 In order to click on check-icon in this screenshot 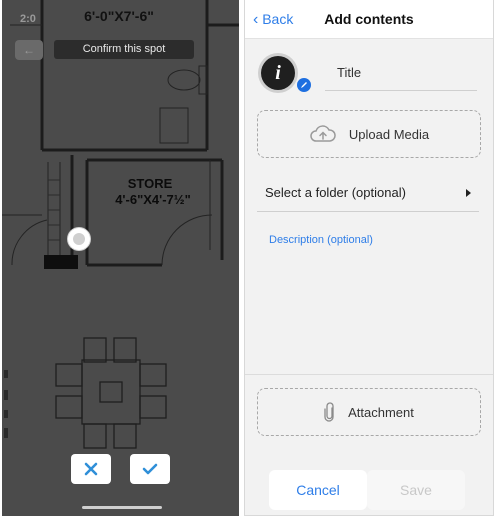, I will do `click(150, 469)`.